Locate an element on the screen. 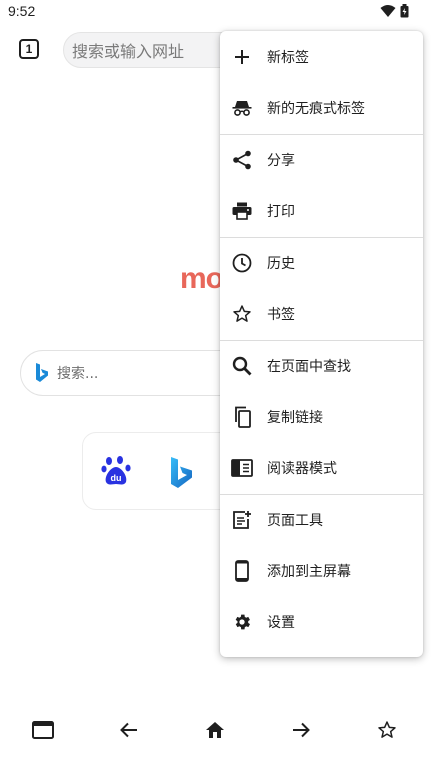 This screenshot has height=767, width=431. plus-icon is located at coordinates (242, 57).